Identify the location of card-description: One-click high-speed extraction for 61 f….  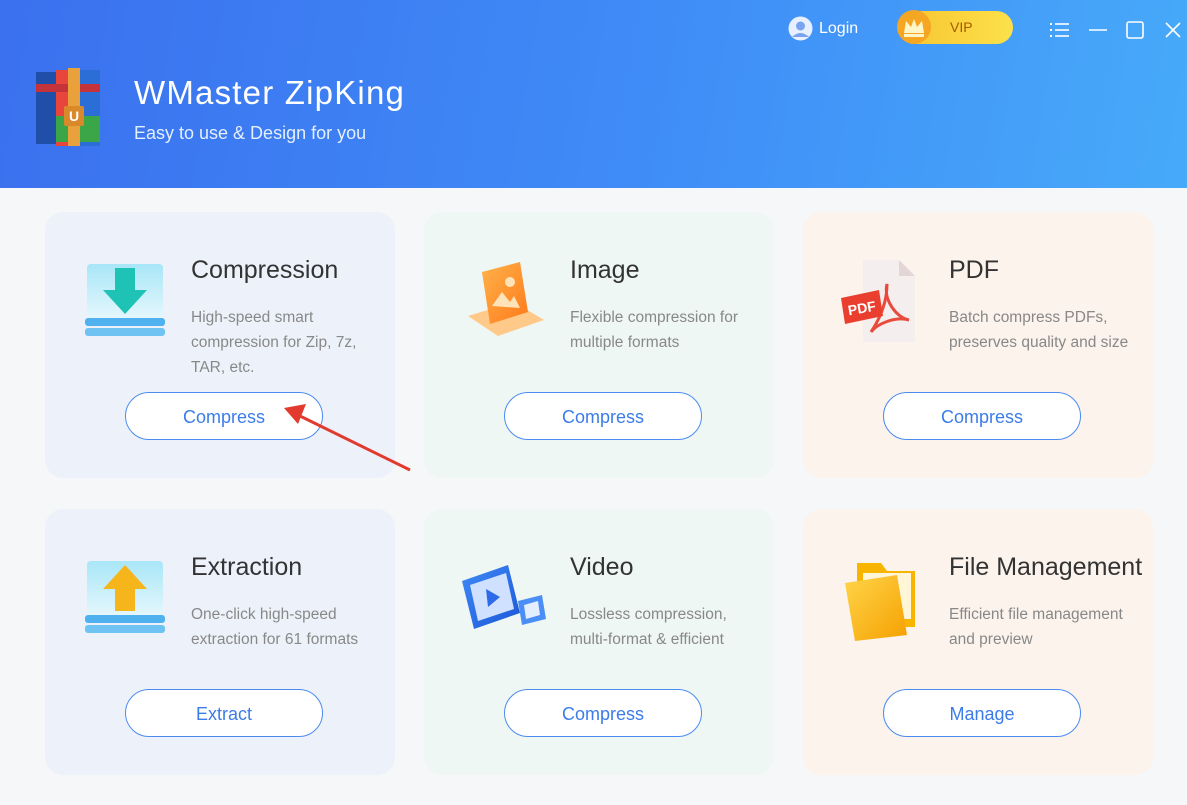
(275, 627).